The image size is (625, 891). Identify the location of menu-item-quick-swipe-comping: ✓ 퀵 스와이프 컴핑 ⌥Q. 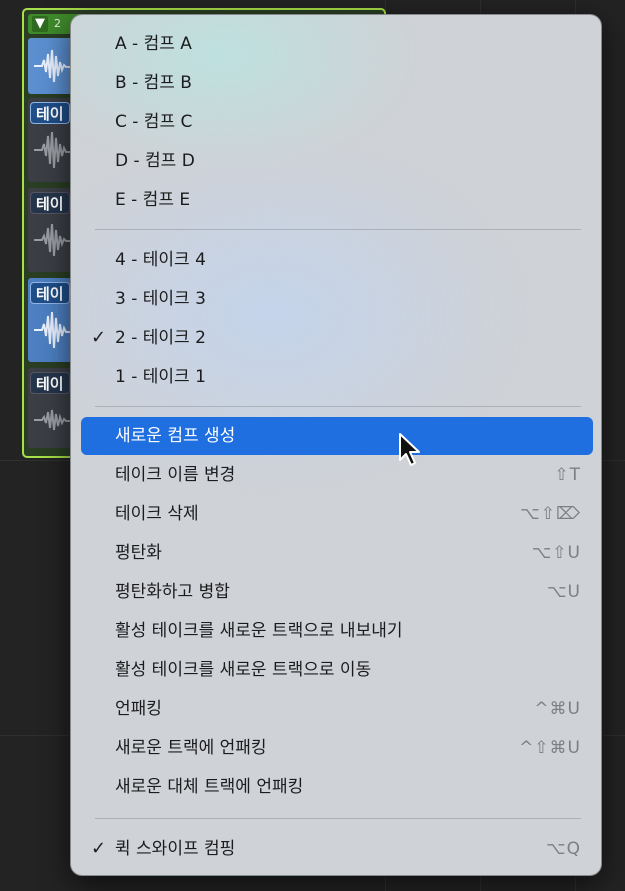
(337, 849).